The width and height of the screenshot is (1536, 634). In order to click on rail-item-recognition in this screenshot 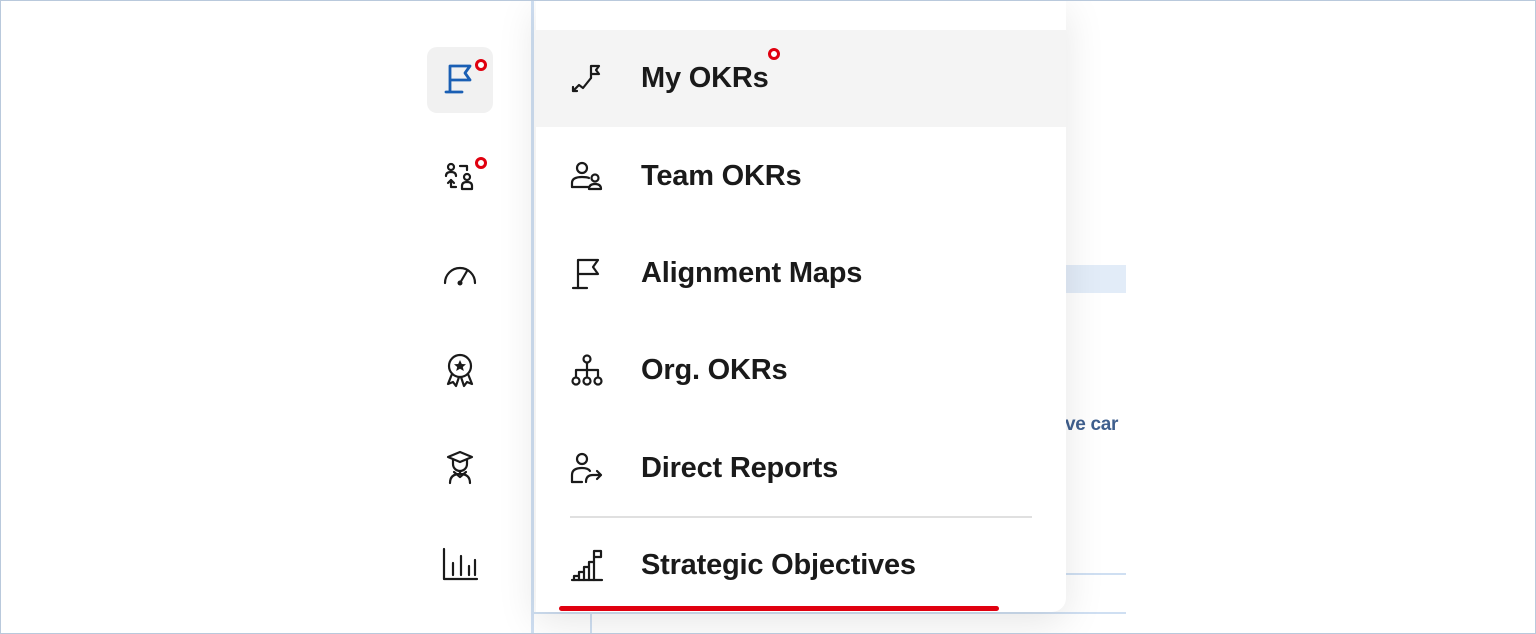, I will do `click(460, 372)`.